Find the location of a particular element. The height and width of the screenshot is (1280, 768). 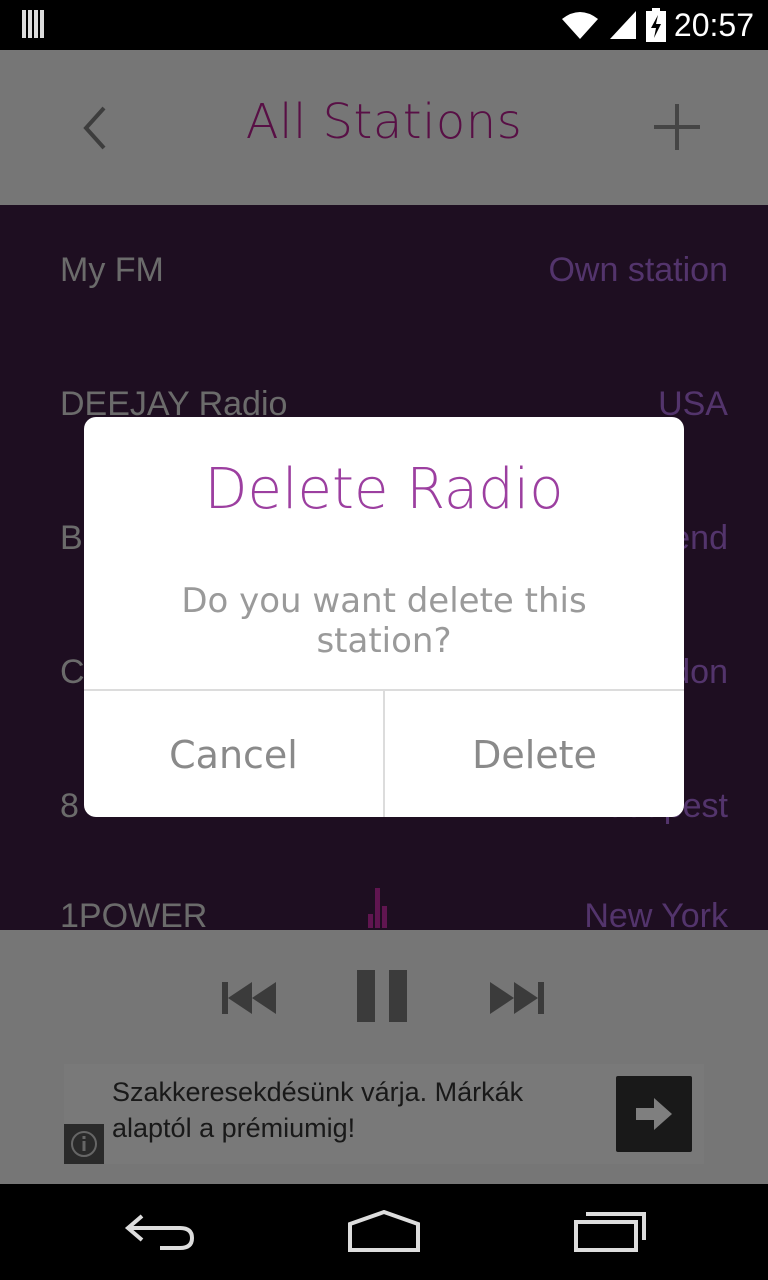

notification-bars-icon is located at coordinates (35, 24).